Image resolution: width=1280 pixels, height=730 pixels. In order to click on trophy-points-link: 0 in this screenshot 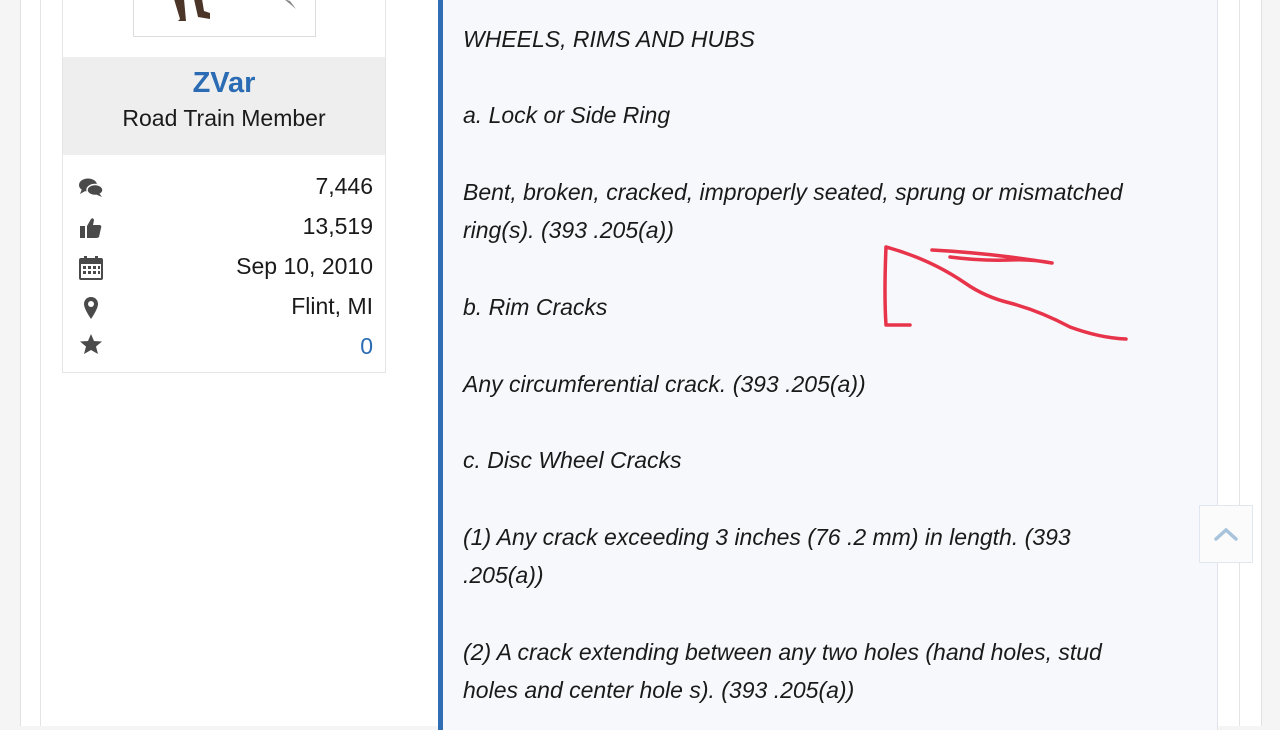, I will do `click(366, 346)`.